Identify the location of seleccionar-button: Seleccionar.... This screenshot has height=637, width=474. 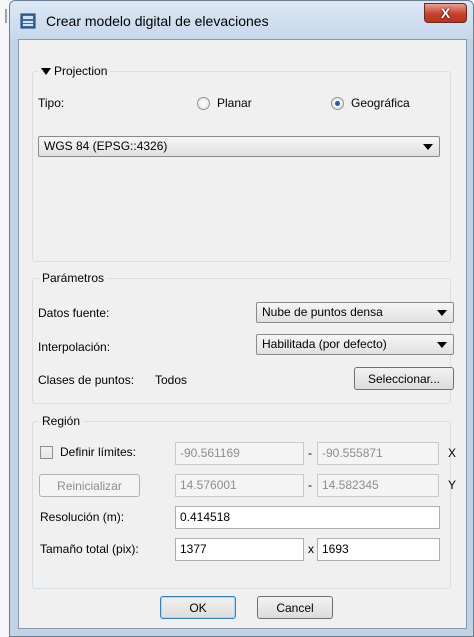
(404, 378).